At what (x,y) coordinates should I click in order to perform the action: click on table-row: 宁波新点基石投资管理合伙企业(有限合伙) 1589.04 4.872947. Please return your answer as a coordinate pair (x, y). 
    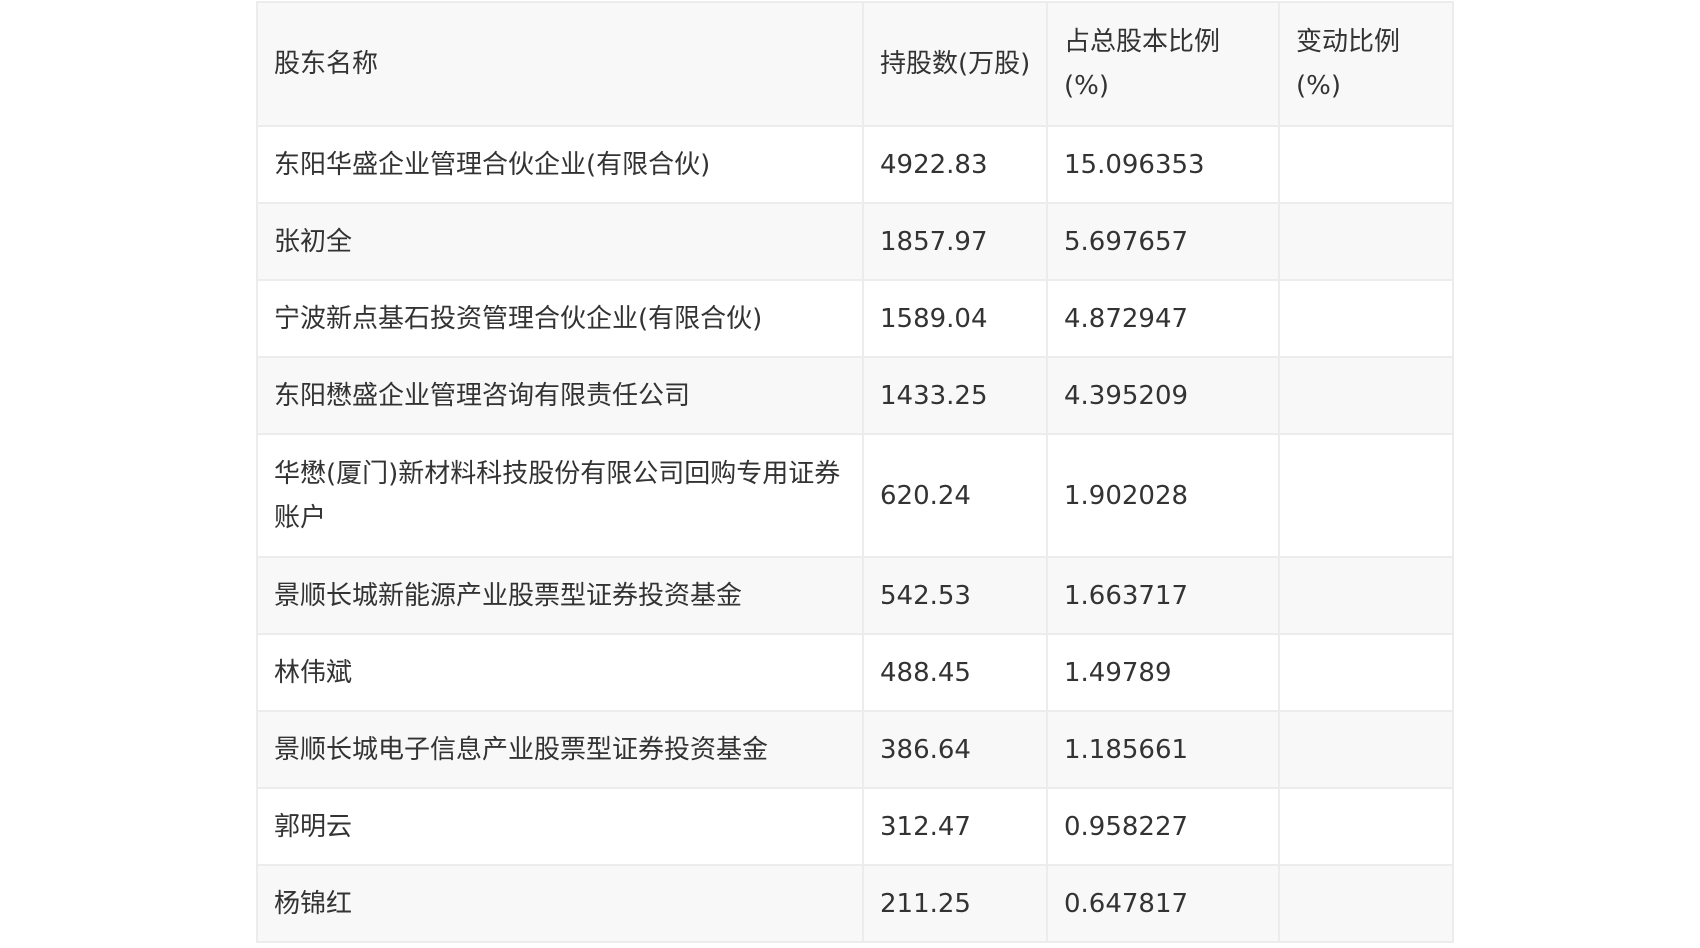
    Looking at the image, I should click on (855, 318).